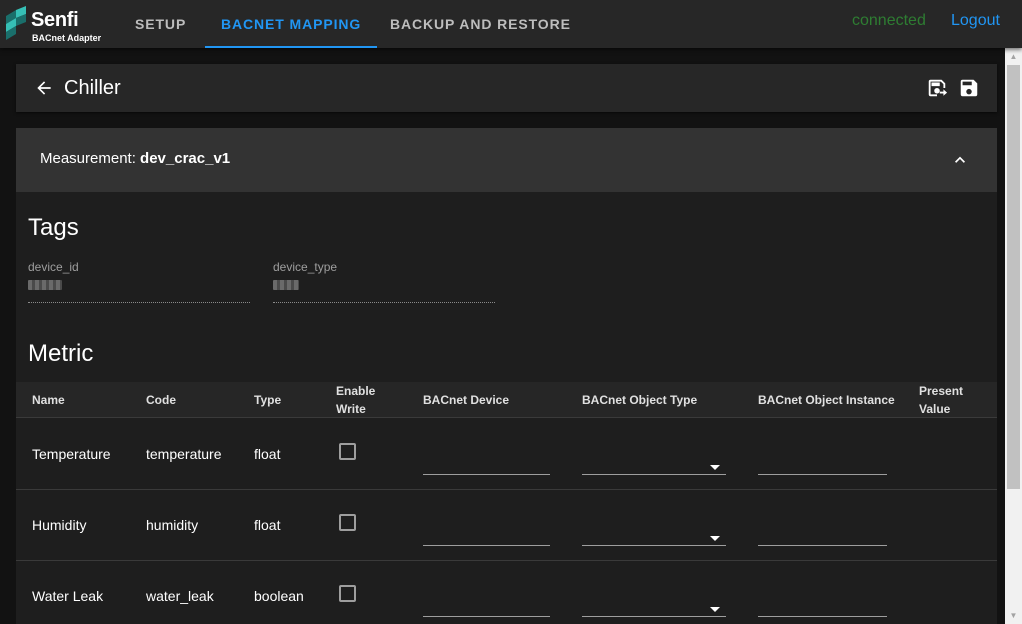  I want to click on column-header-name: Name, so click(48, 400).